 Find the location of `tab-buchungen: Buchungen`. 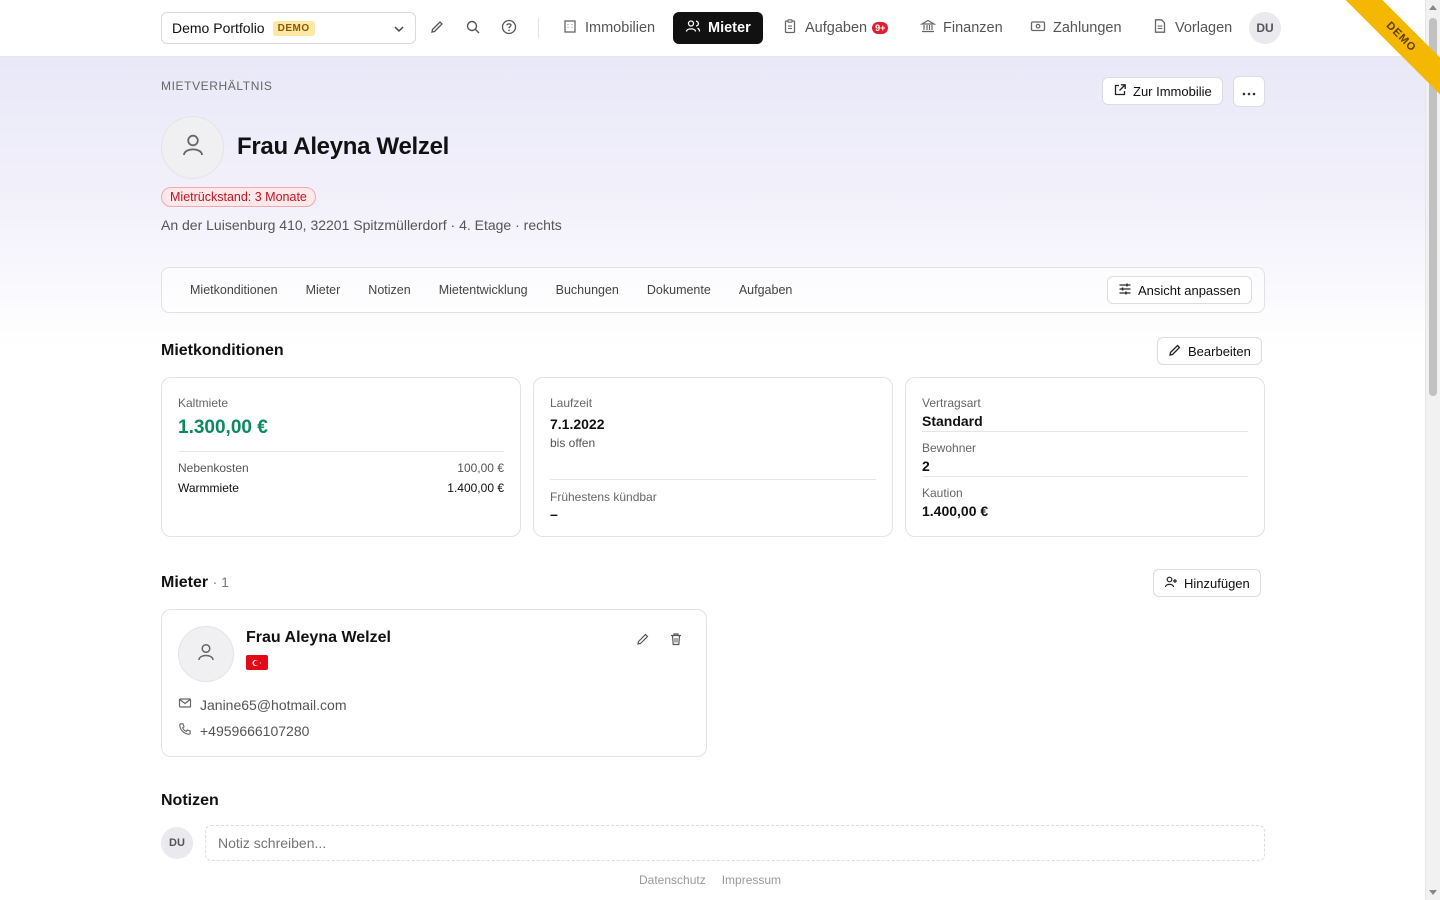

tab-buchungen: Buchungen is located at coordinates (587, 290).